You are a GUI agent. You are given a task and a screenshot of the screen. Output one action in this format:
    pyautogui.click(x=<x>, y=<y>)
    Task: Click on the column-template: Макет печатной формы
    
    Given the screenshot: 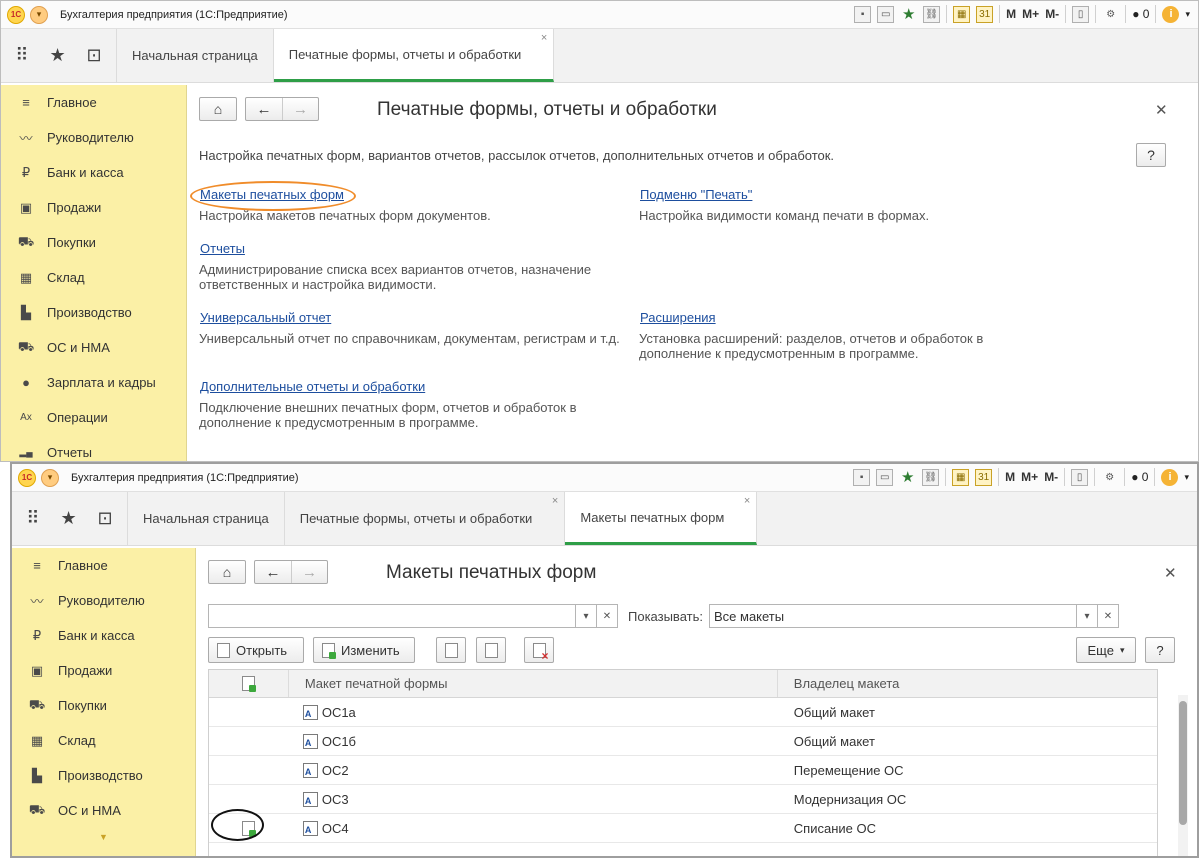 What is the action you would take?
    pyautogui.click(x=533, y=683)
    